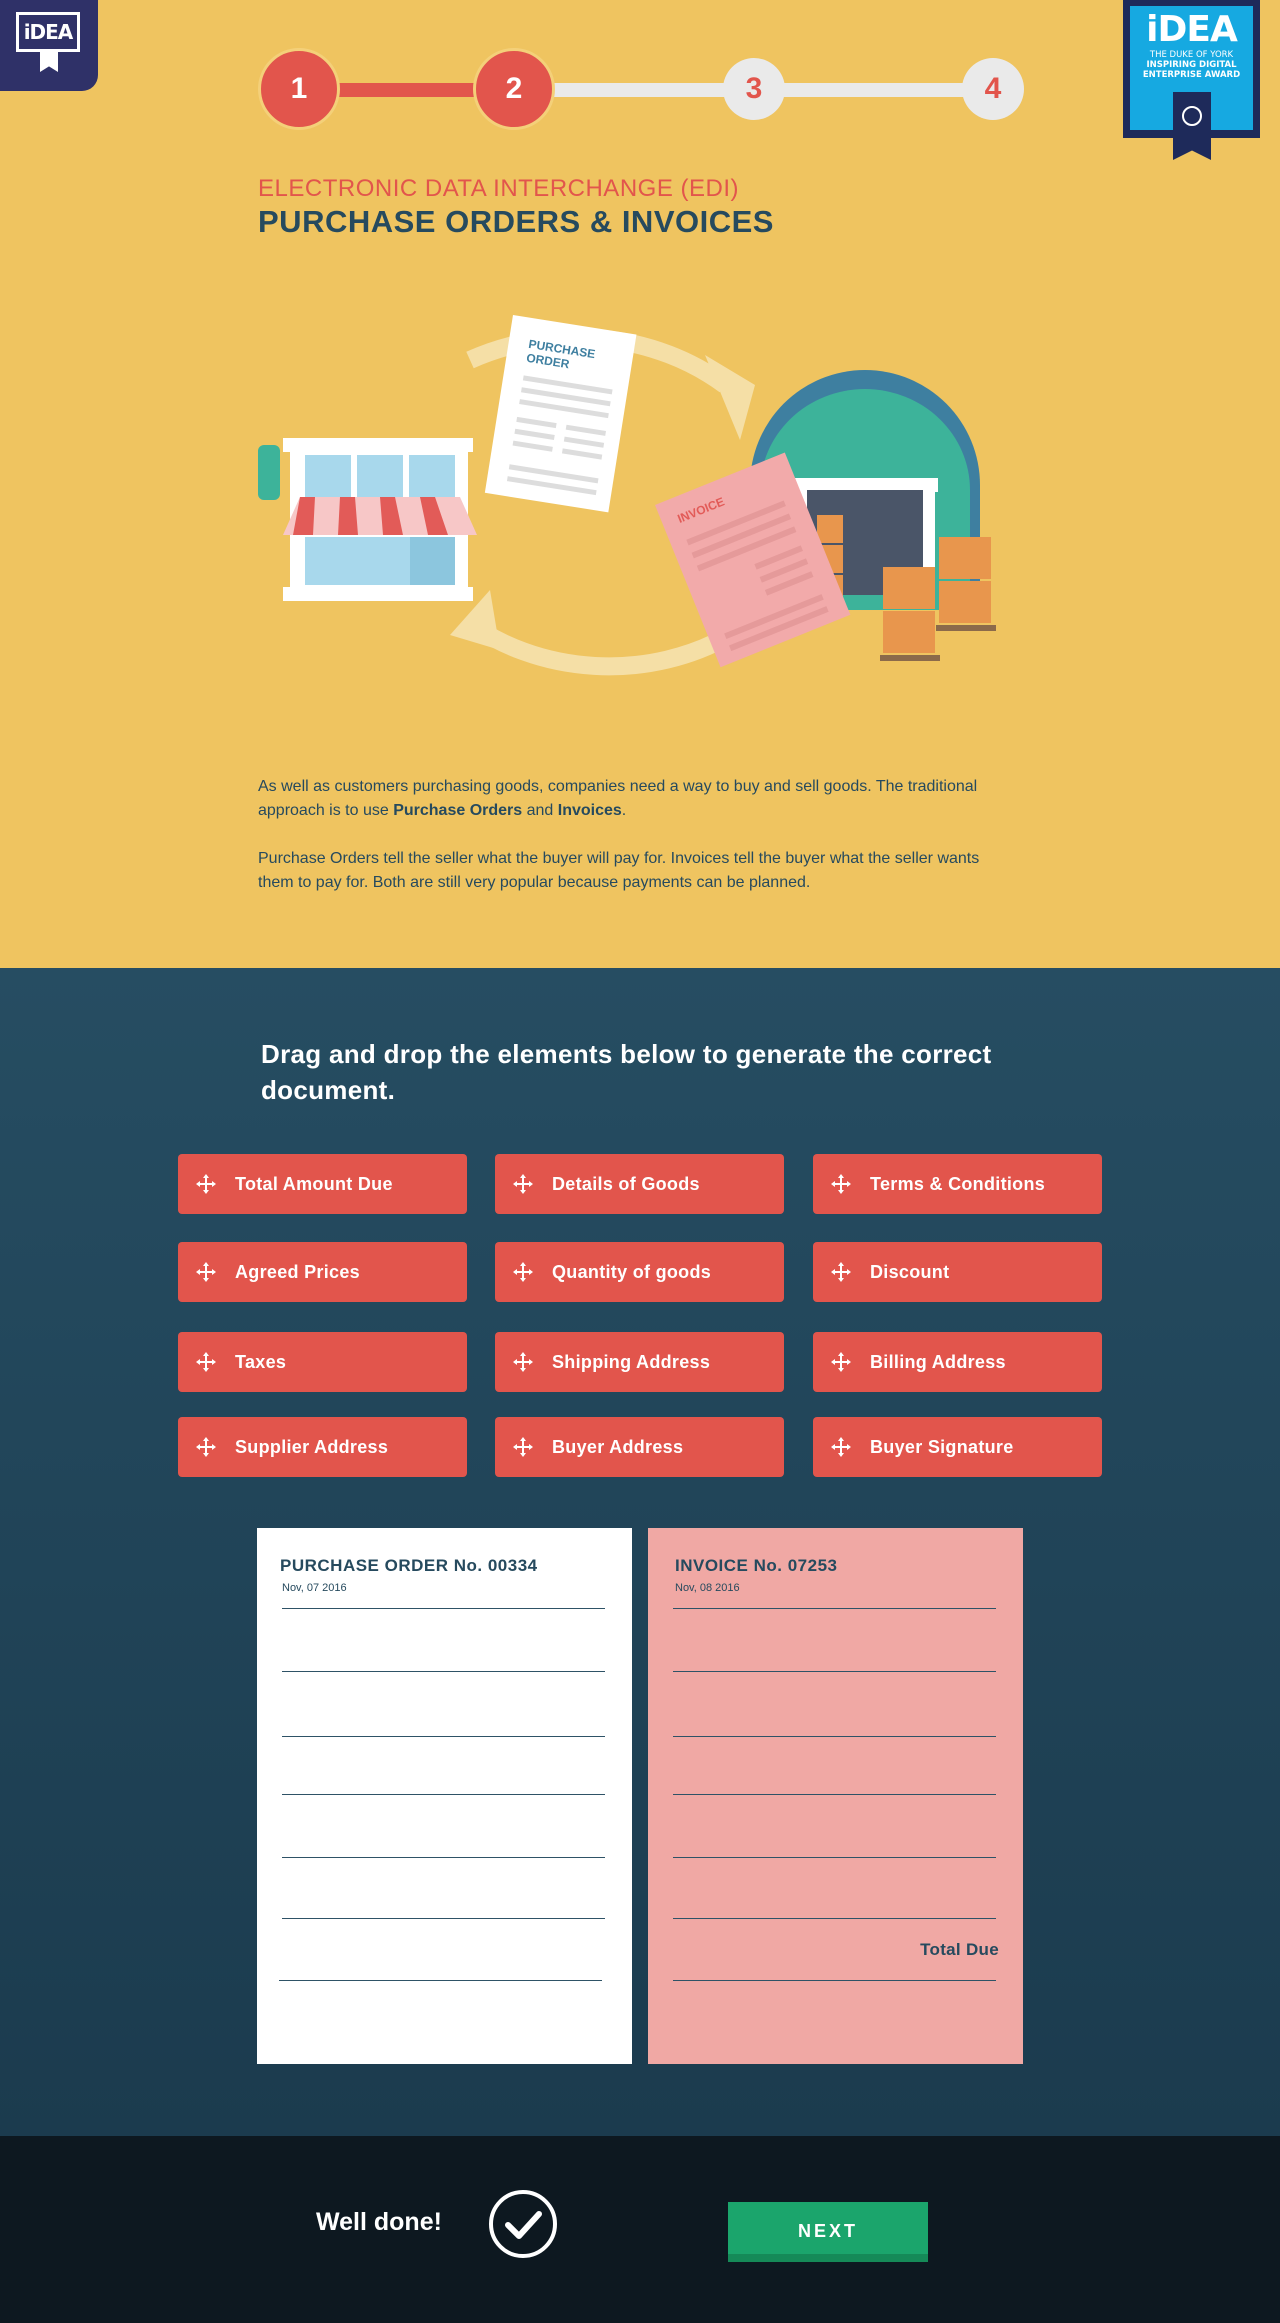 This screenshot has height=2323, width=1280. Describe the element at coordinates (1191, 75) in the screenshot. I see `award-line-3: ENTERPRISE AWARD` at that location.